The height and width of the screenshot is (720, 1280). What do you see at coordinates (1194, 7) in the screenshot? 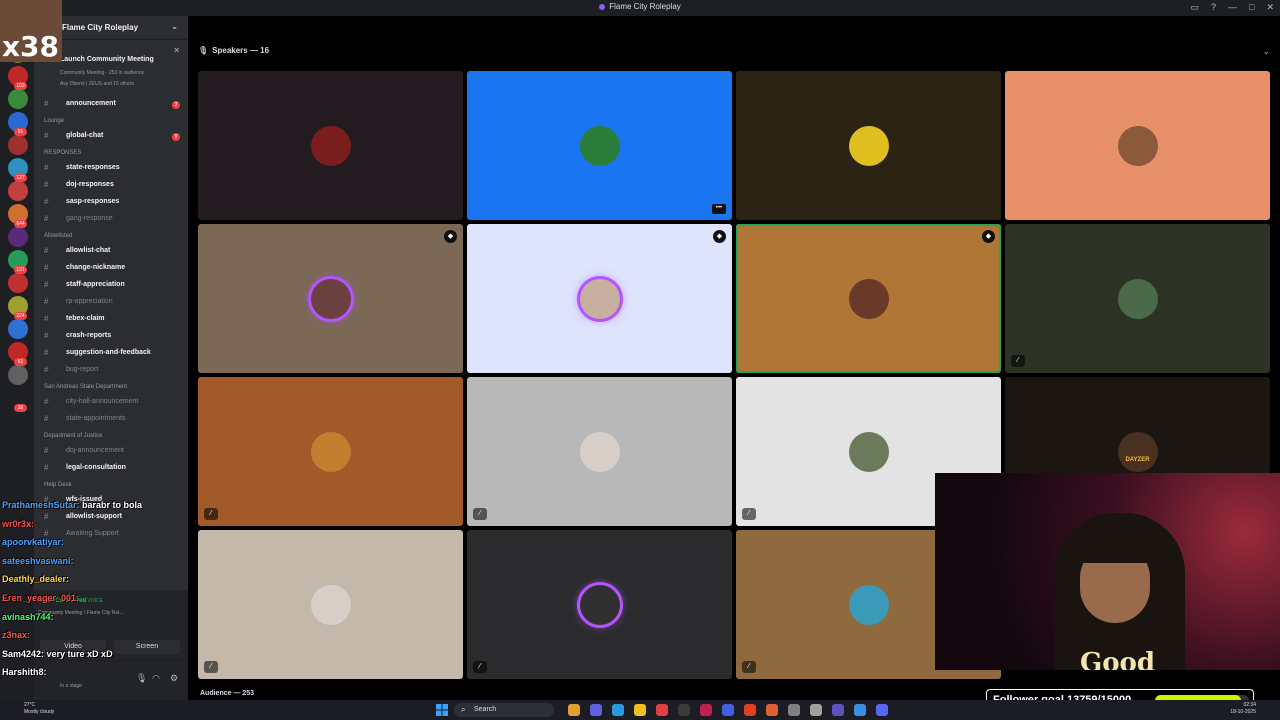
I see `inbox-icon: ▭` at bounding box center [1194, 7].